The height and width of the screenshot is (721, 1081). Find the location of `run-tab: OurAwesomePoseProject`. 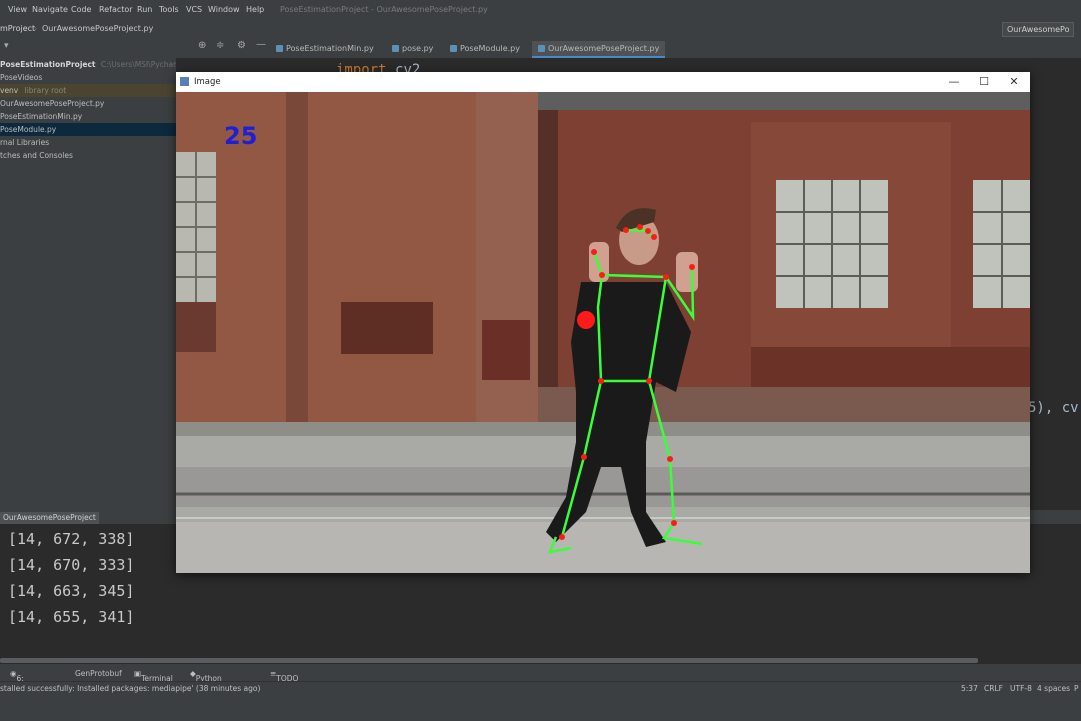

run-tab: OurAwesomePoseProject is located at coordinates (49, 518).